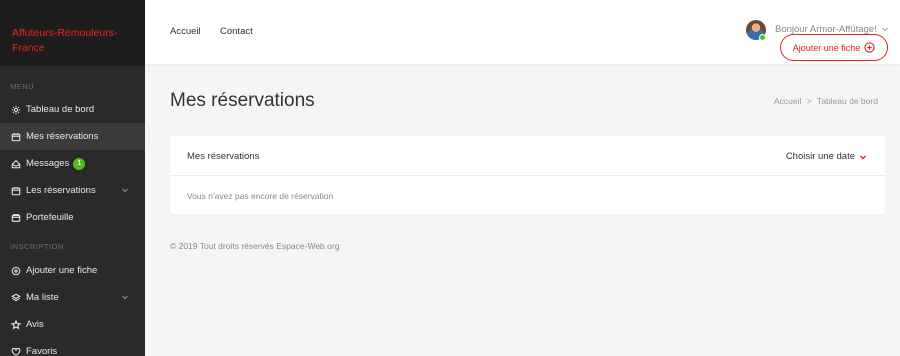 The image size is (900, 356). Describe the element at coordinates (79, 163) in the screenshot. I see `messages-count-badge: 1` at that location.